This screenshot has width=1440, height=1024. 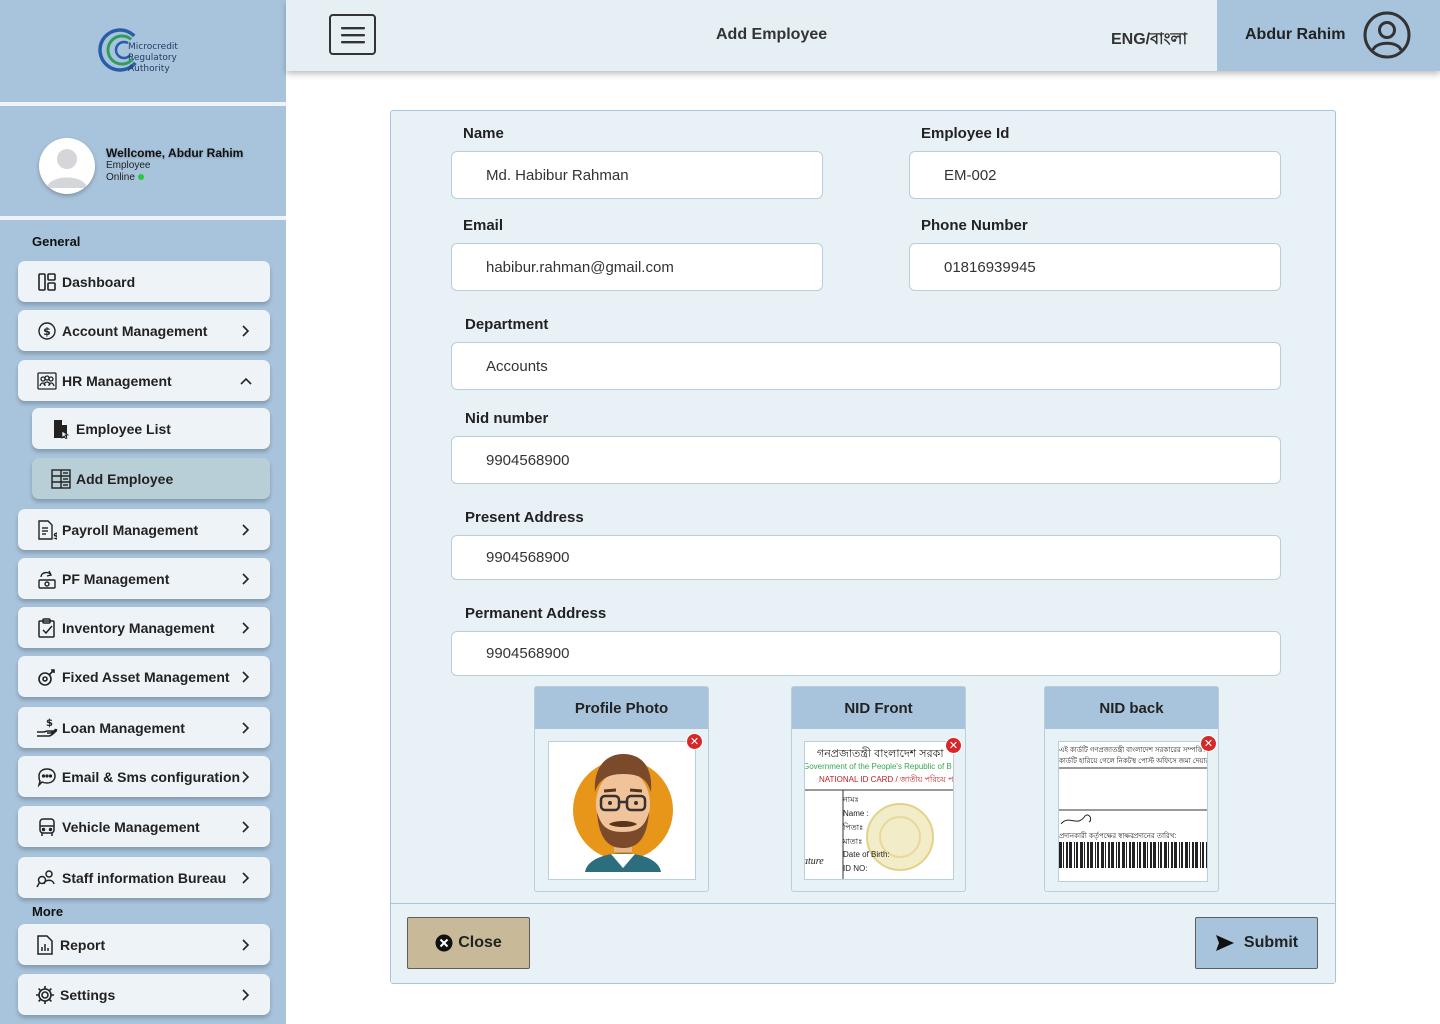 I want to click on sidebar-item-label: Account Management, so click(x=135, y=330).